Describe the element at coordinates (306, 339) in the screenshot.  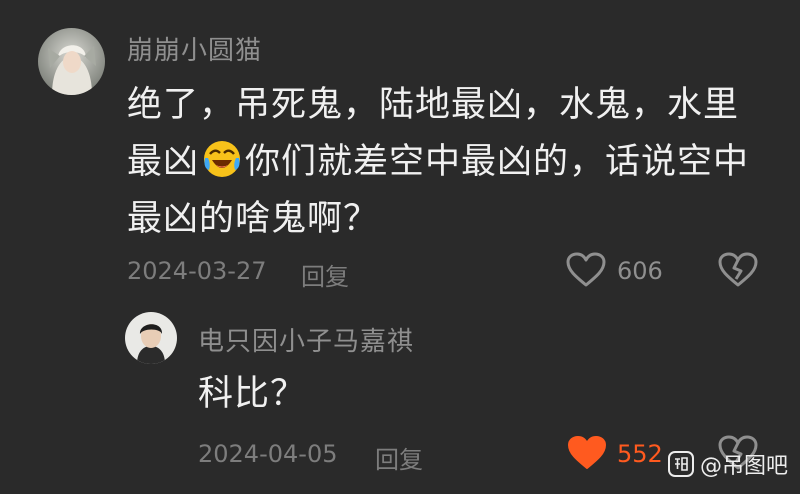
I see `username: 电只因小子马嘉祺` at that location.